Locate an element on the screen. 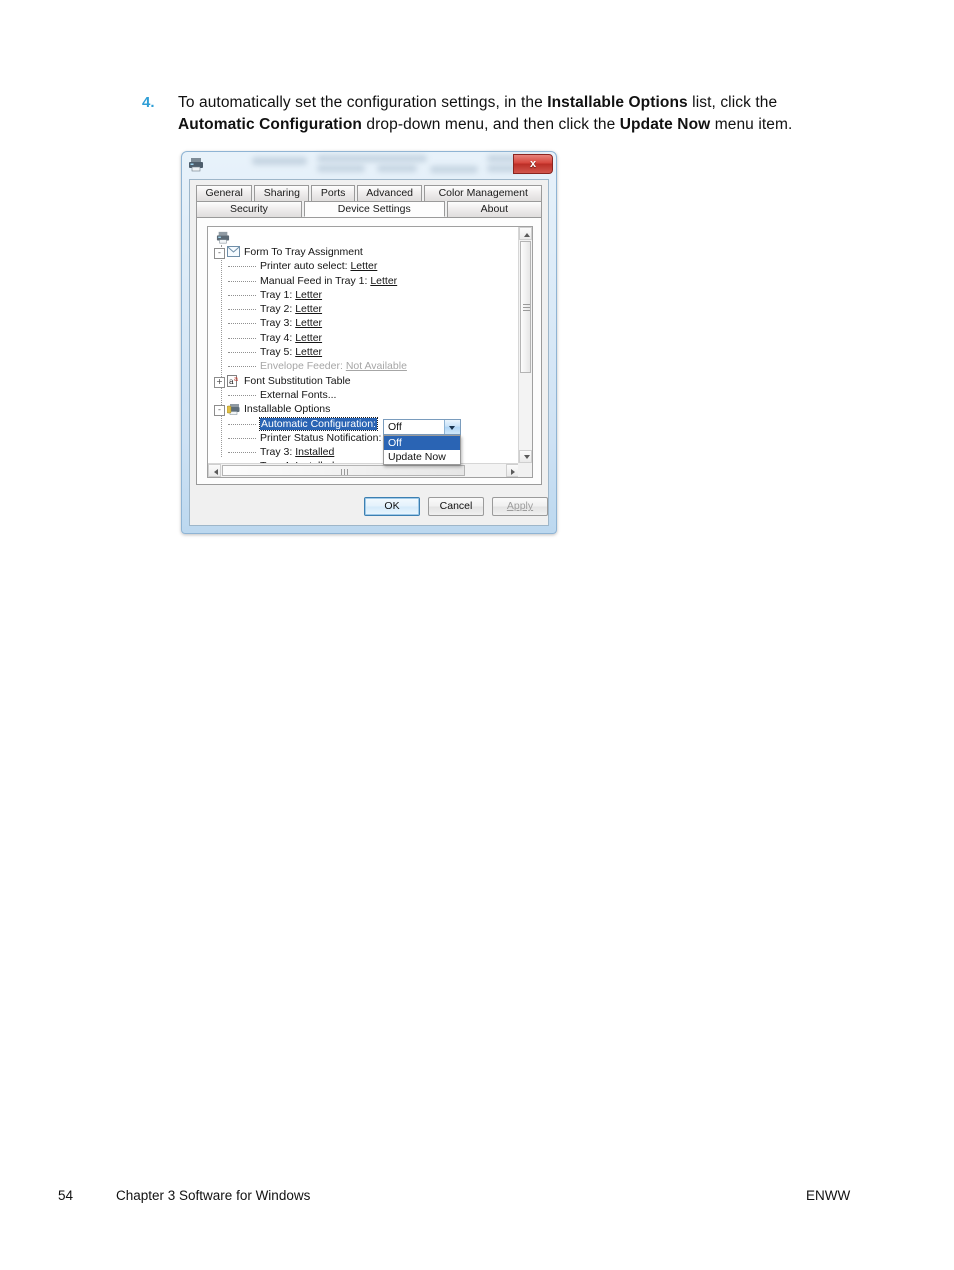  dialog-button-bar: OK Cancel Apply is located at coordinates (370, 507).